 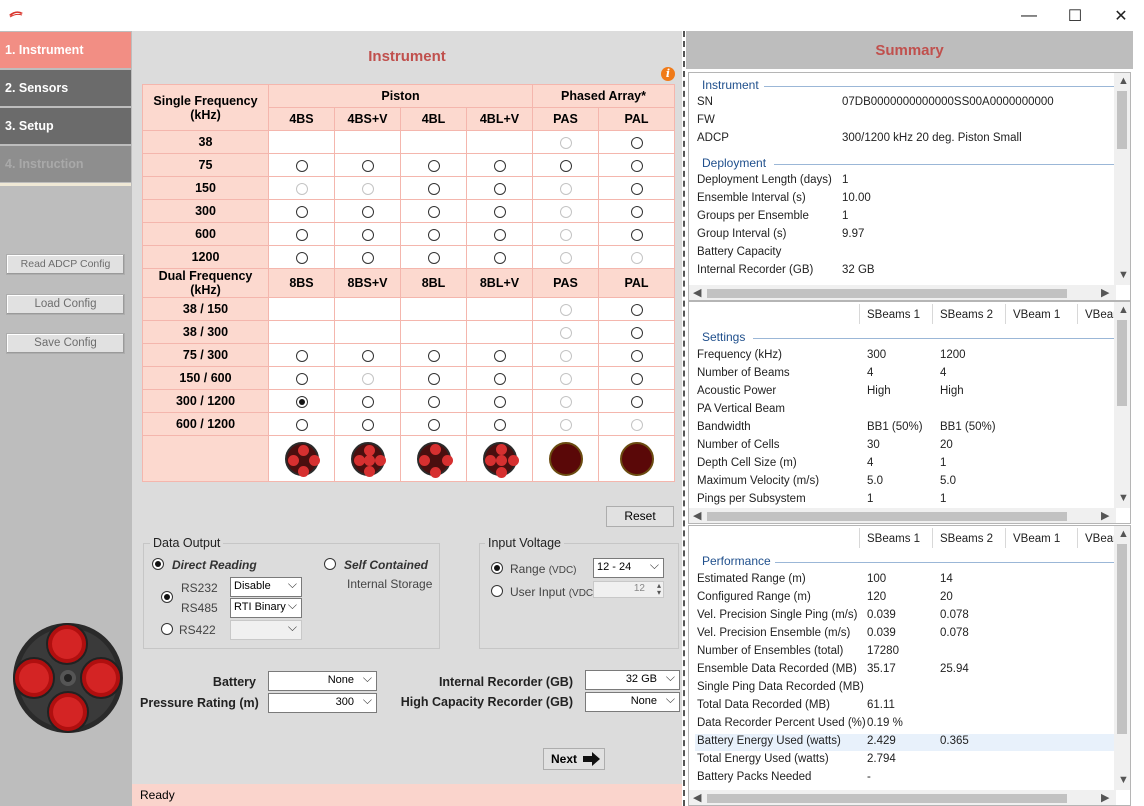 I want to click on rs232-rs485-radio, so click(x=167, y=597).